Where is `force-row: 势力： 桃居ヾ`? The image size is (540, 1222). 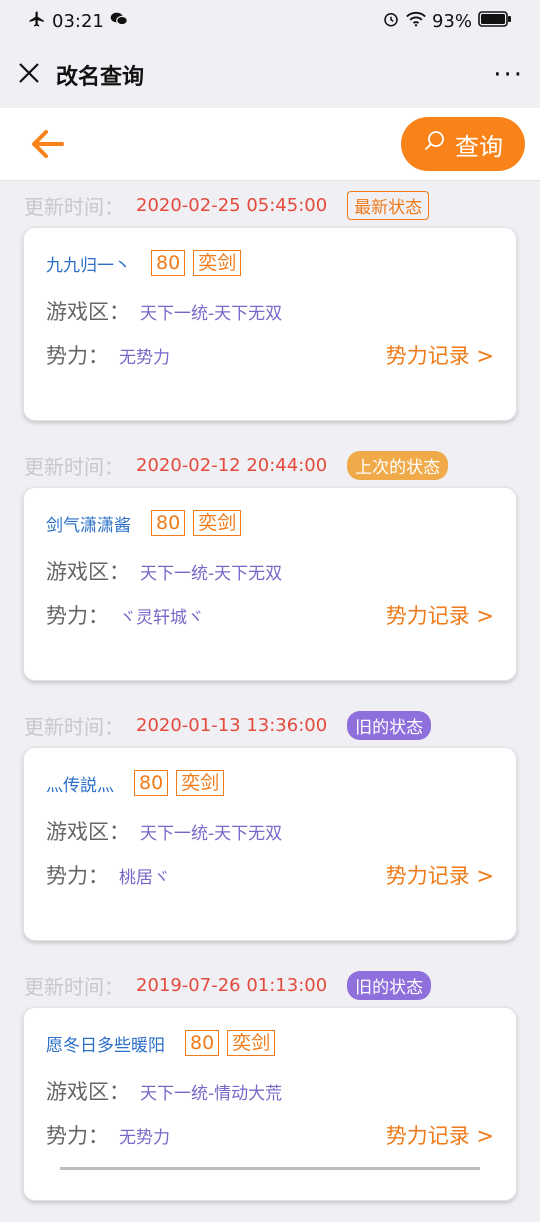
force-row: 势力： 桃居ヾ is located at coordinates (108, 875).